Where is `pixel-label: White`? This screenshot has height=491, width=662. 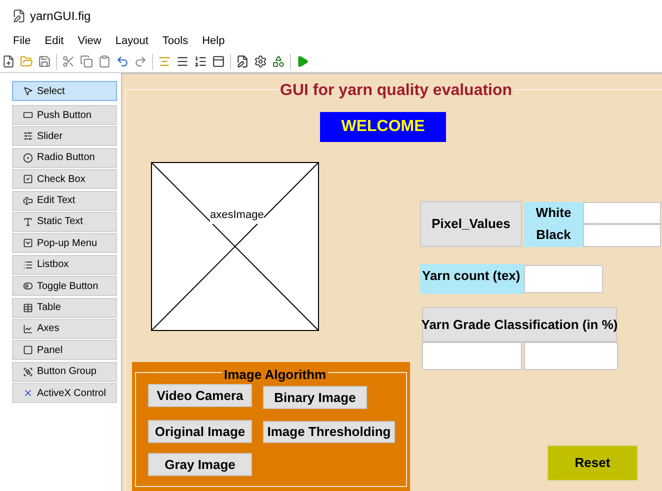 pixel-label: White is located at coordinates (553, 213).